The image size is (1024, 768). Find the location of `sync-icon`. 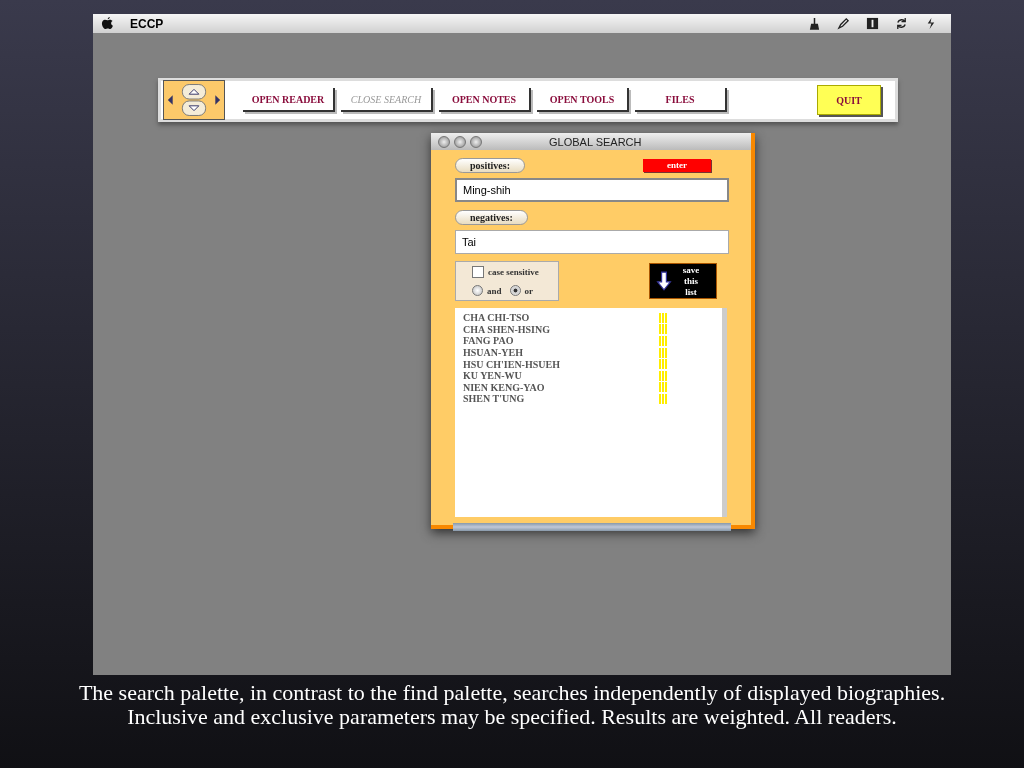

sync-icon is located at coordinates (901, 23).